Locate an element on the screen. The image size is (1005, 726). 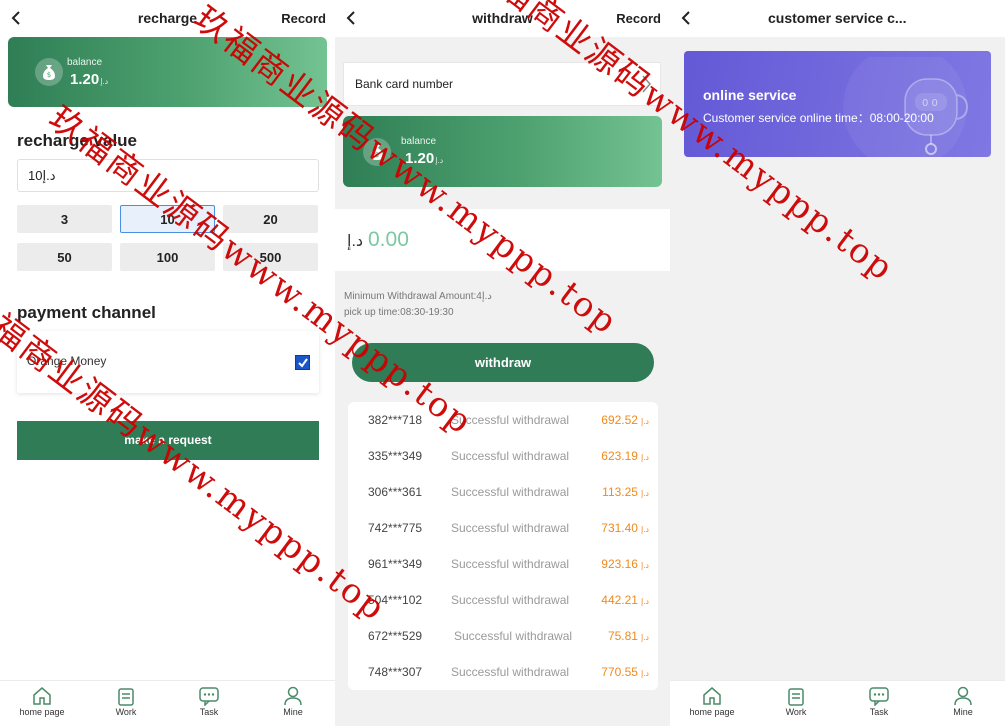
record-amount: 770.55 د.إ is located at coordinates (625, 672).